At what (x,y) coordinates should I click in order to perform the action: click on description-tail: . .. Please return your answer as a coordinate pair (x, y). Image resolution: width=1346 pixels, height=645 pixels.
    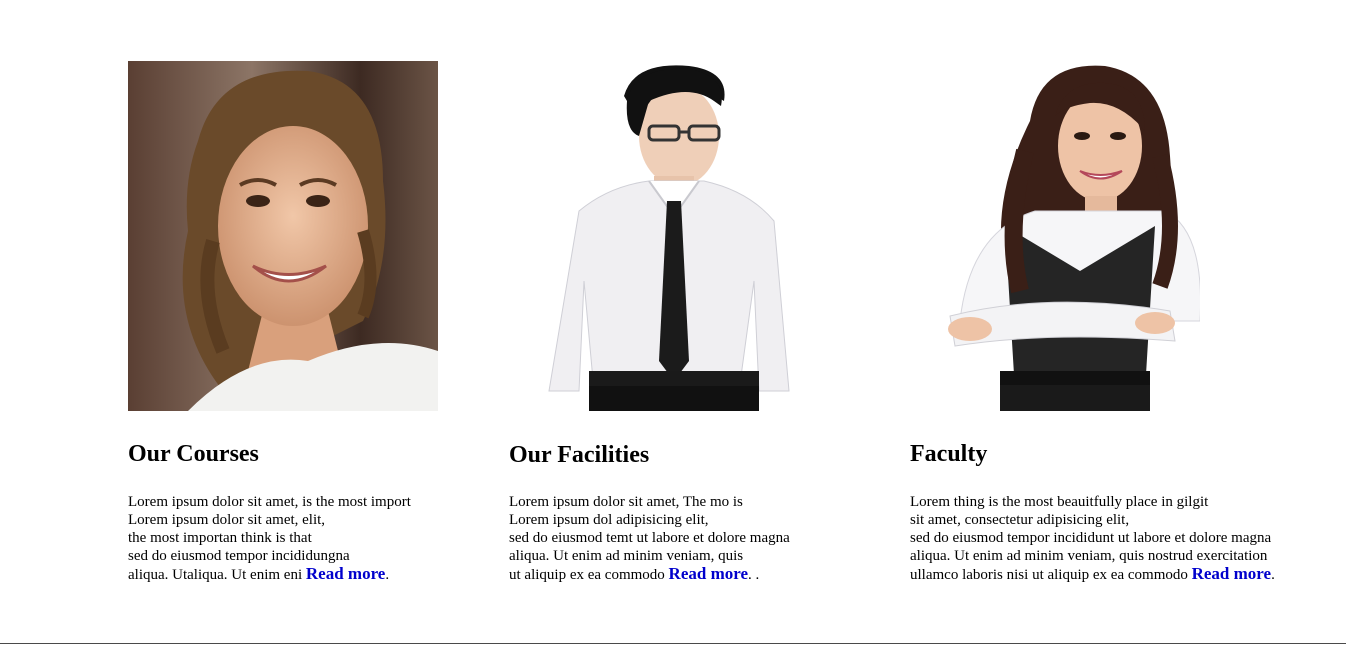
    Looking at the image, I should click on (754, 575).